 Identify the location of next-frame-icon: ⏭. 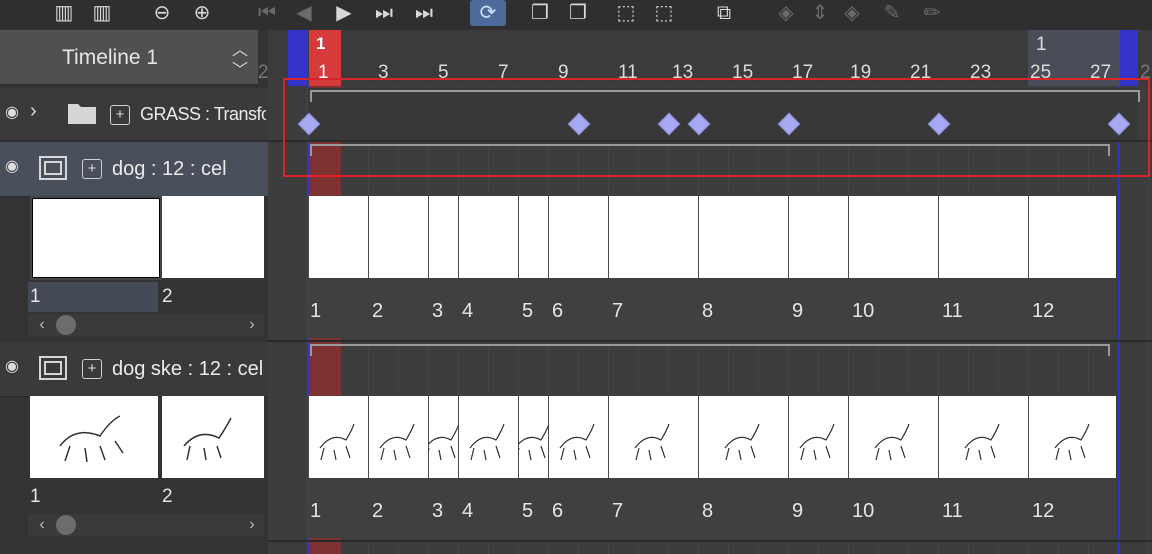
(384, 13).